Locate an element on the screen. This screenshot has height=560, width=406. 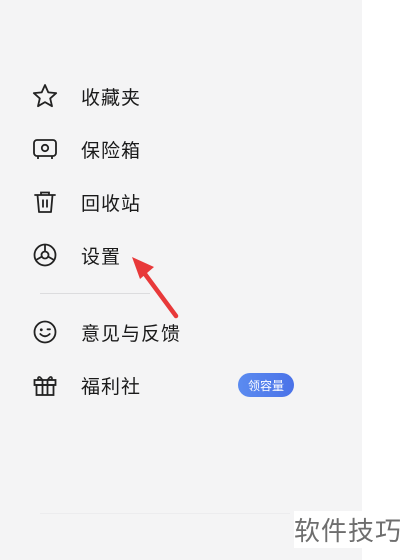
smile-icon is located at coordinates (45, 332).